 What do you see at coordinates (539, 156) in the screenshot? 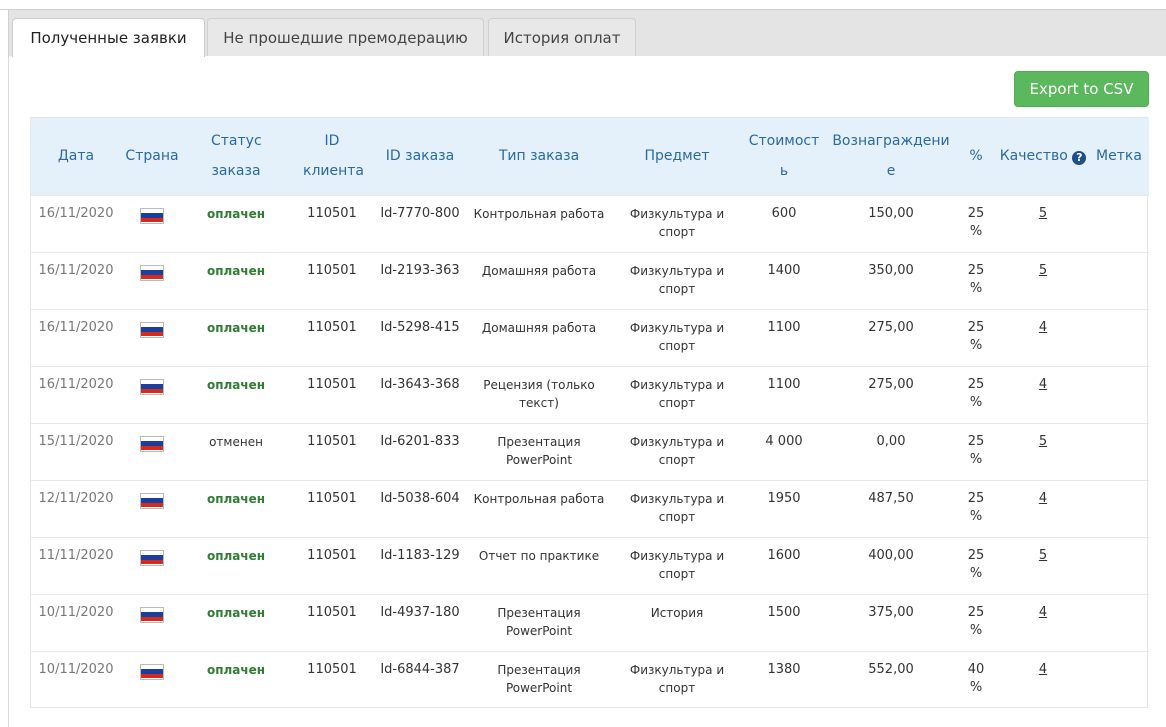
I see `column-header-order-type: Тип заказа` at bounding box center [539, 156].